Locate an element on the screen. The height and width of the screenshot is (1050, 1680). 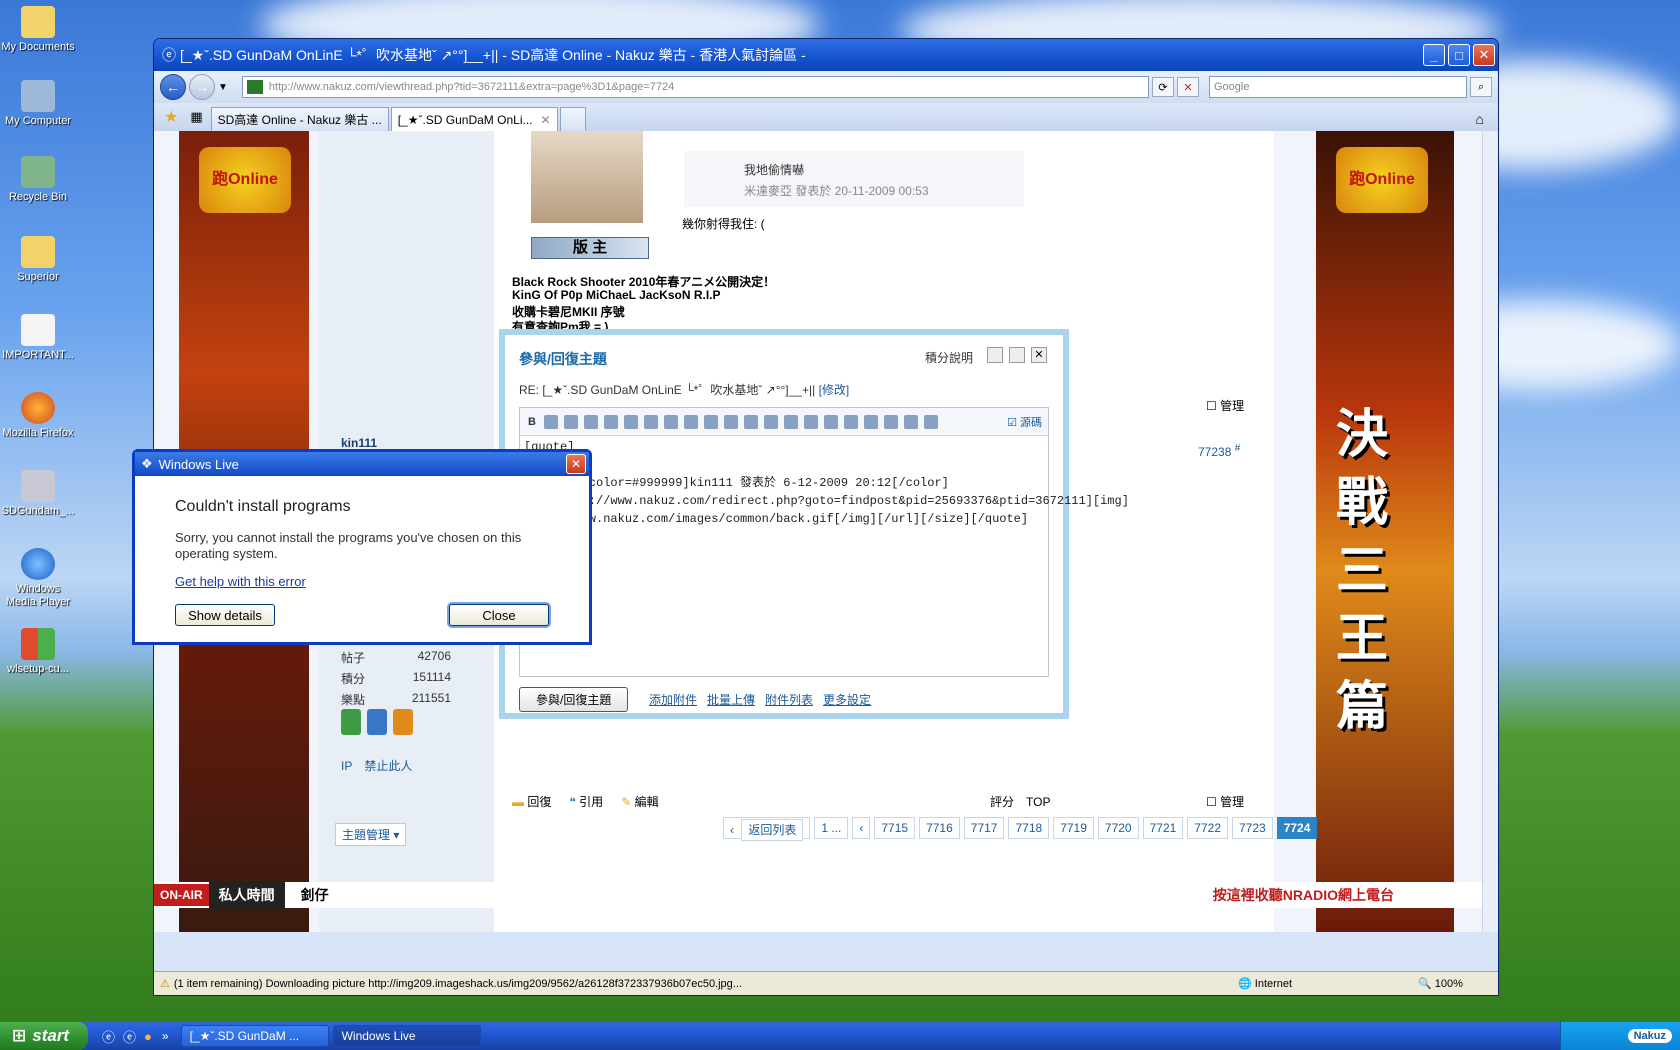
page-link: 7715 is located at coordinates (895, 828).